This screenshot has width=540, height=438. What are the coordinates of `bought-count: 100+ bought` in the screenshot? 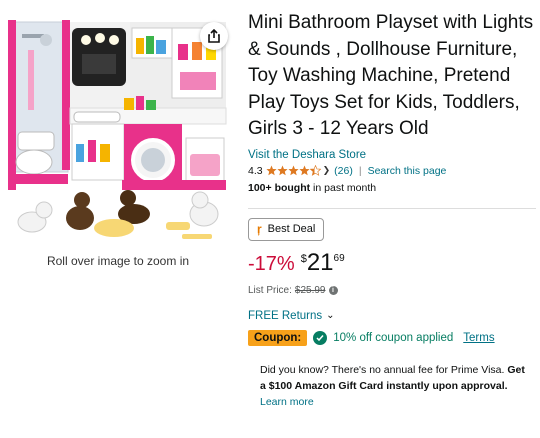 It's located at (279, 187).